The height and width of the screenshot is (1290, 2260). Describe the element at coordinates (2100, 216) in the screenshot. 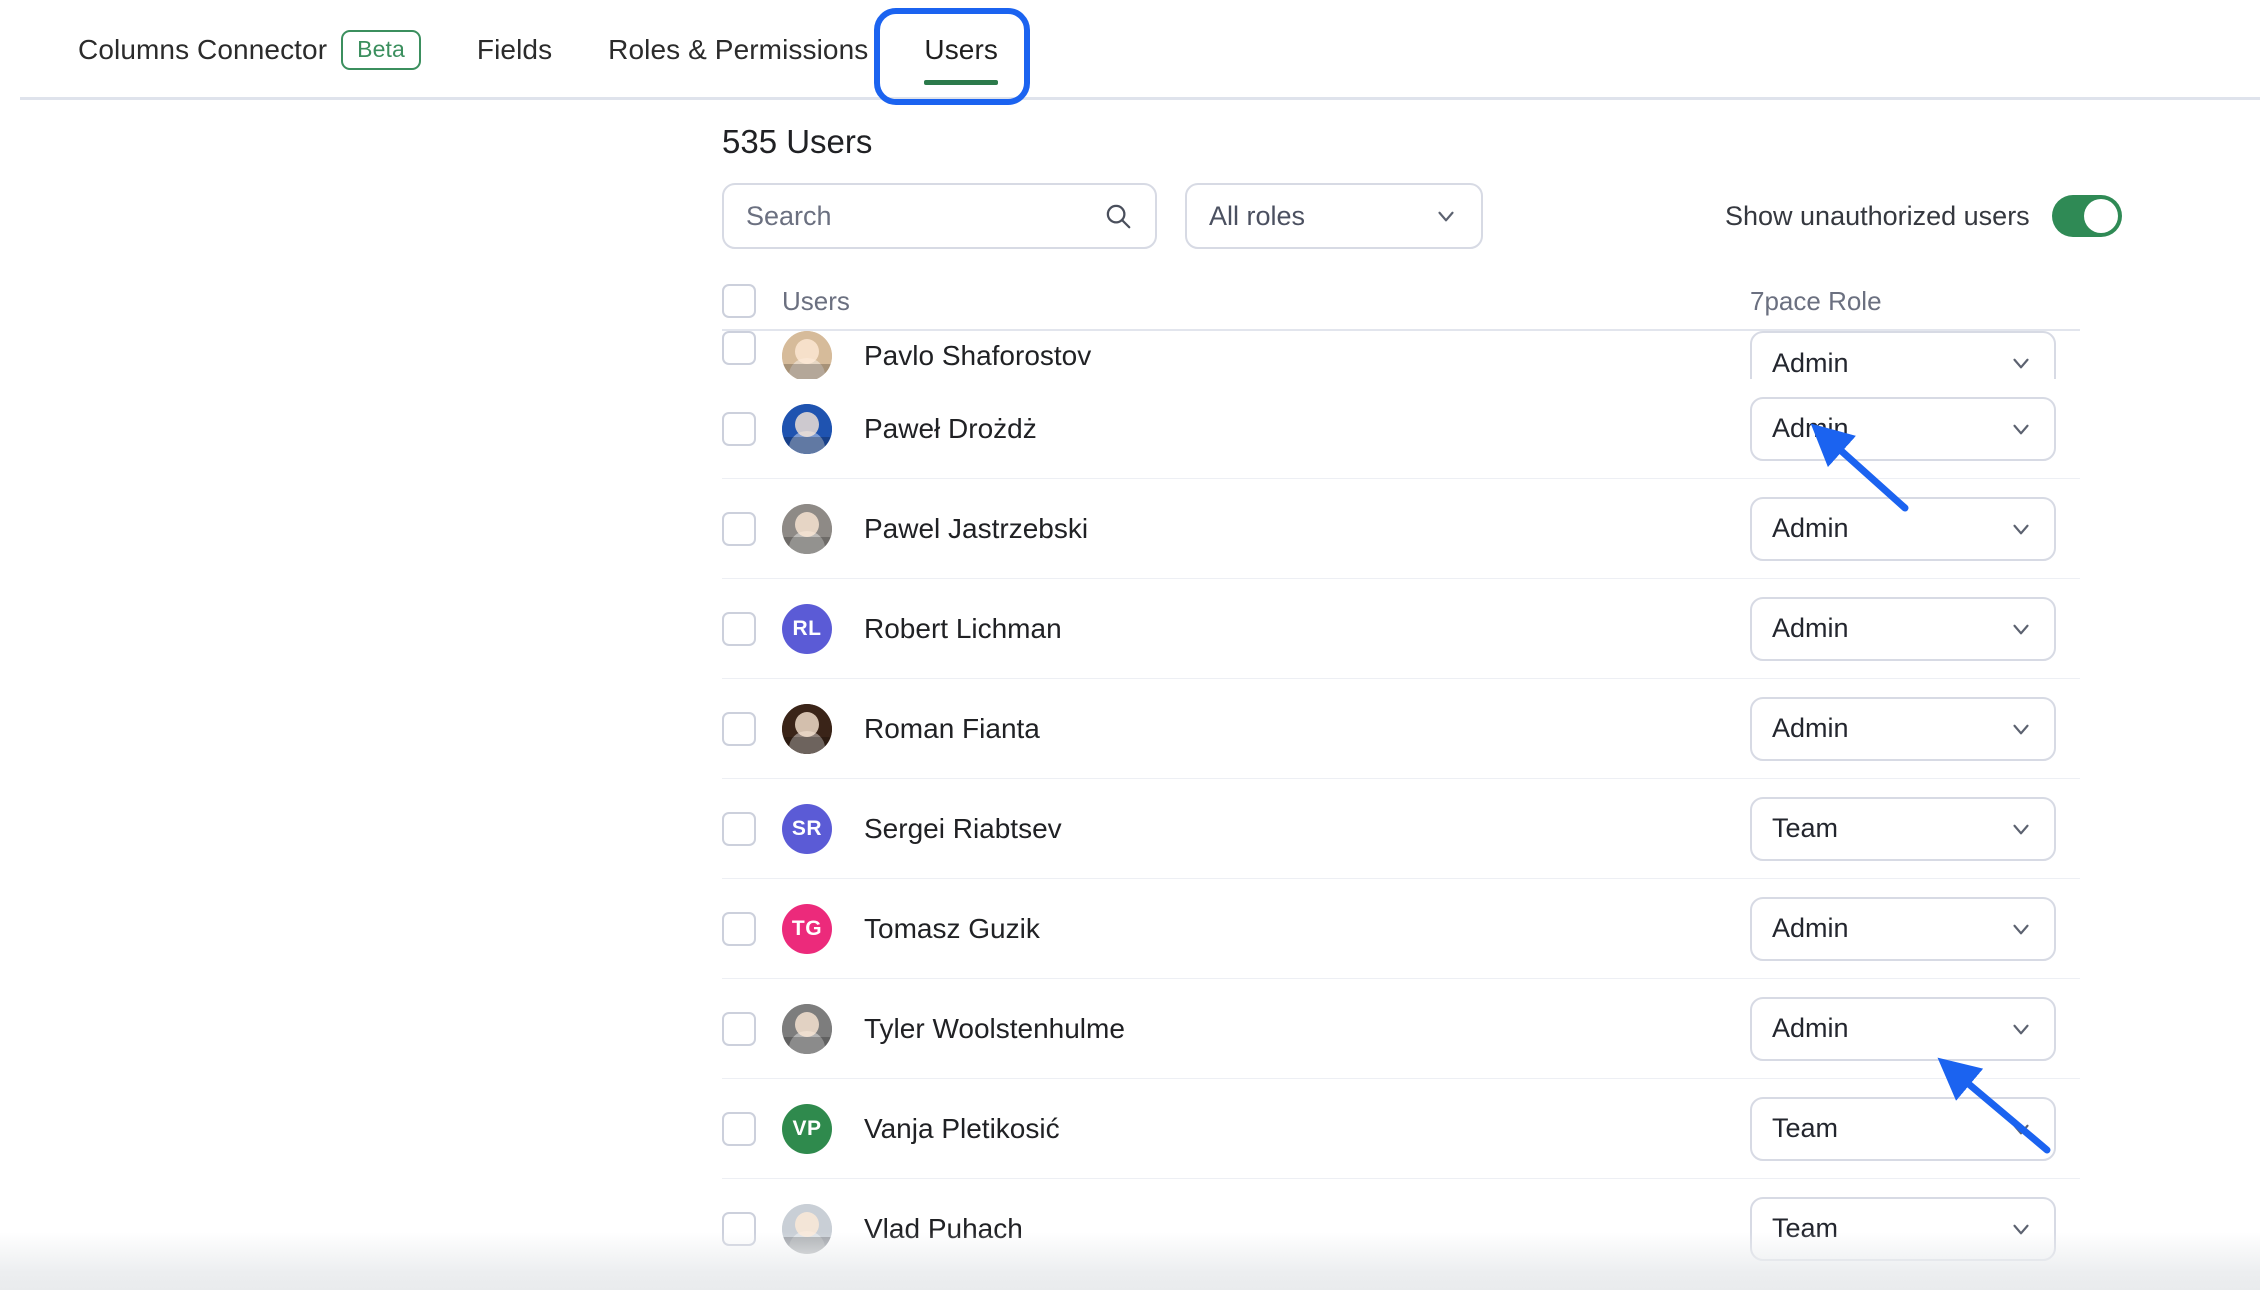

I see `toggle-knob` at that location.